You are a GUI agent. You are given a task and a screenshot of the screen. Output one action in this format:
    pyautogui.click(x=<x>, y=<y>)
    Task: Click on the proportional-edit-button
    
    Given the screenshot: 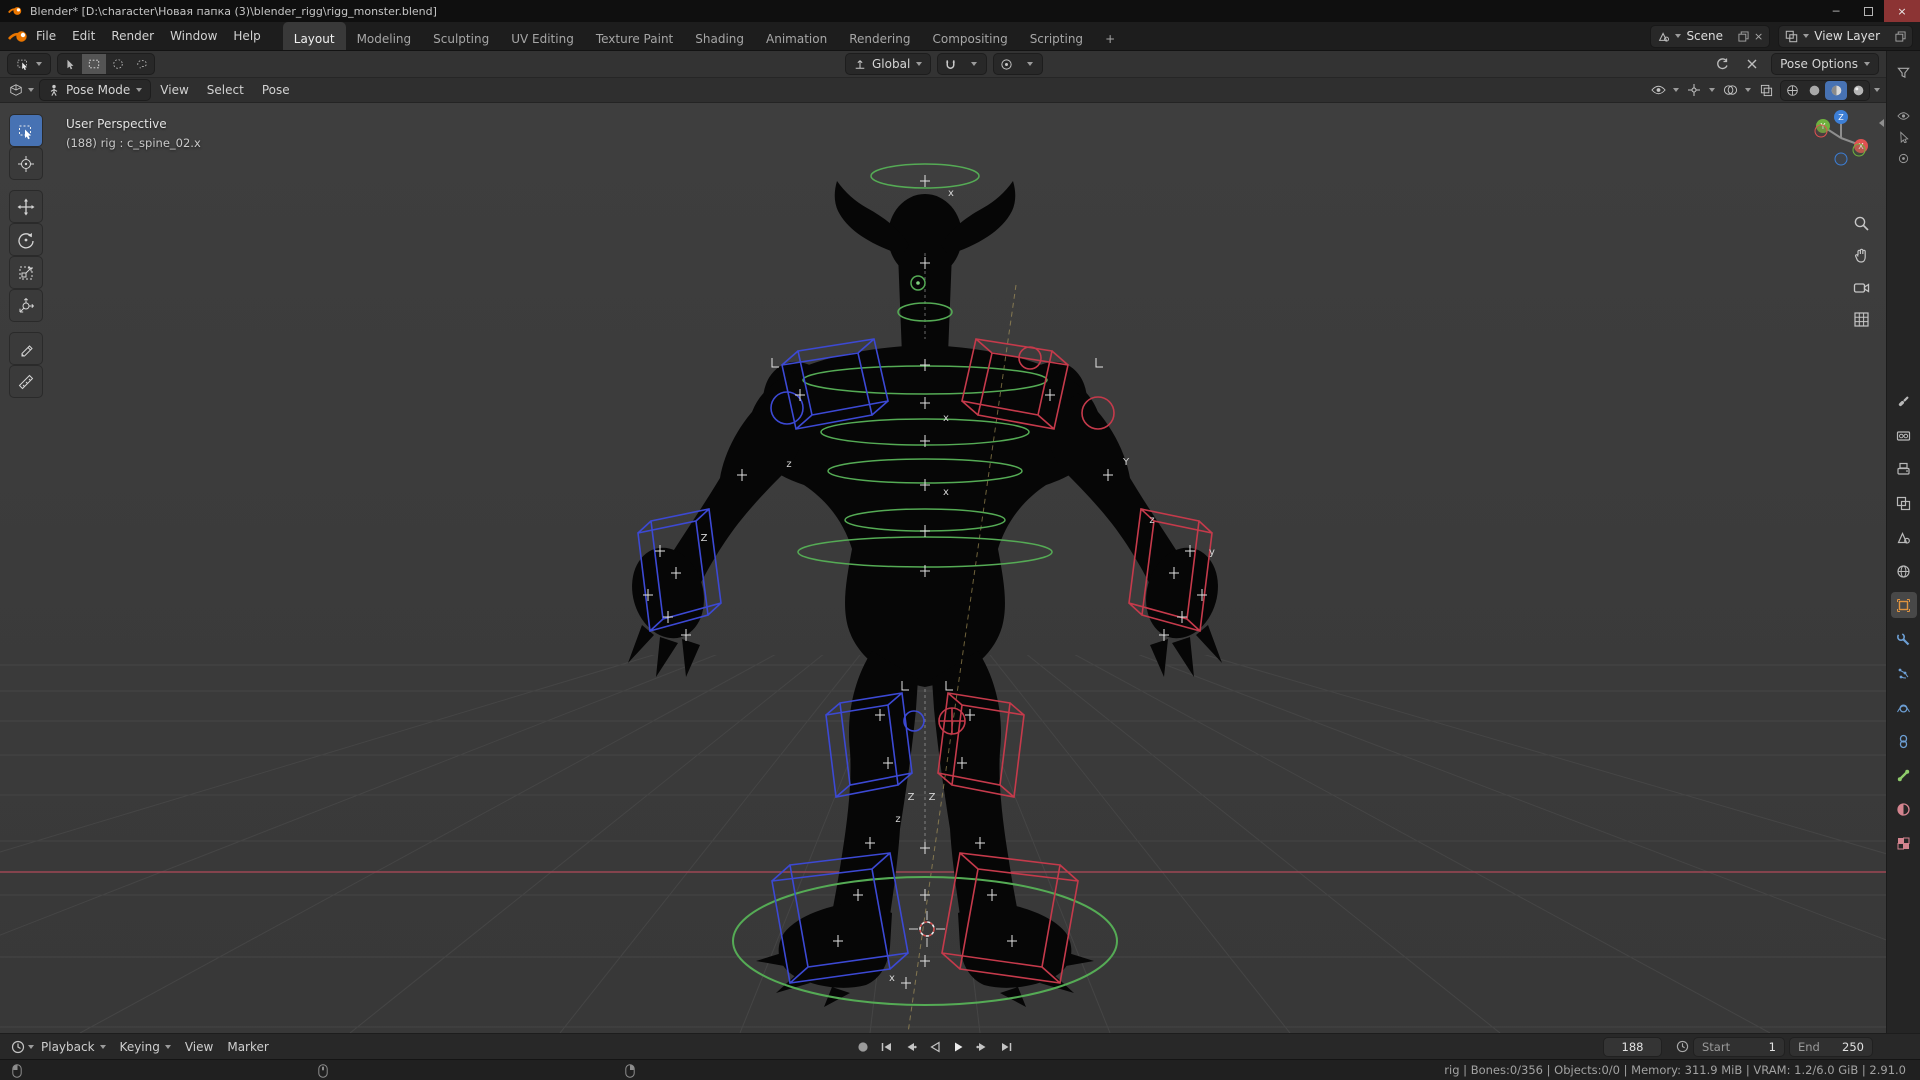 What is the action you would take?
    pyautogui.click(x=1006, y=64)
    